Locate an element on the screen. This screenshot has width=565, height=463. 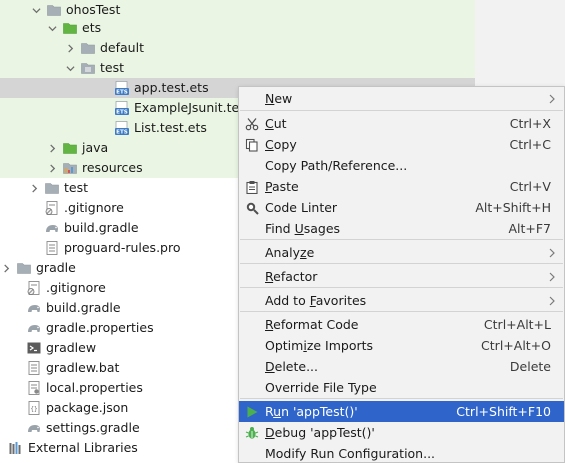
menu-item-refactor: Refactor is located at coordinates (401, 276).